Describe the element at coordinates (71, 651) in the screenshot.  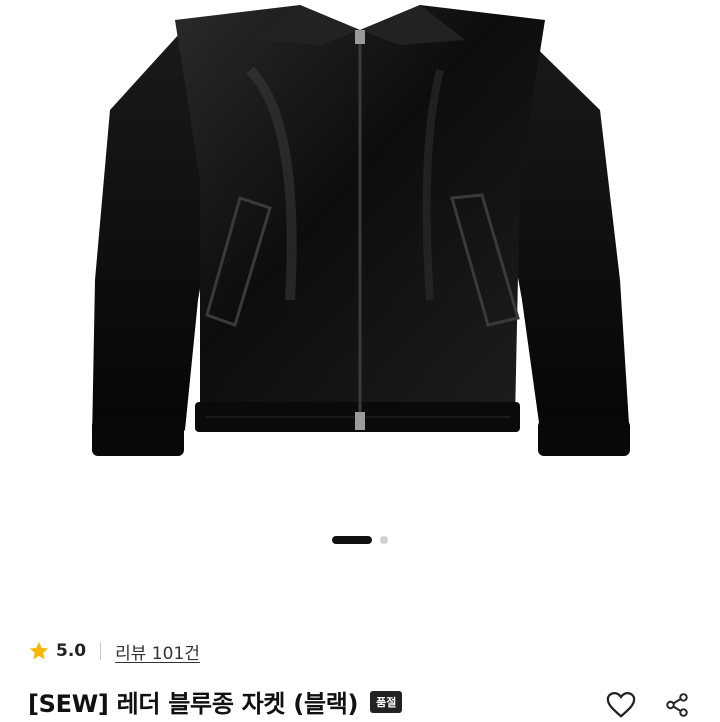
I see `rating-value: 5.0` at that location.